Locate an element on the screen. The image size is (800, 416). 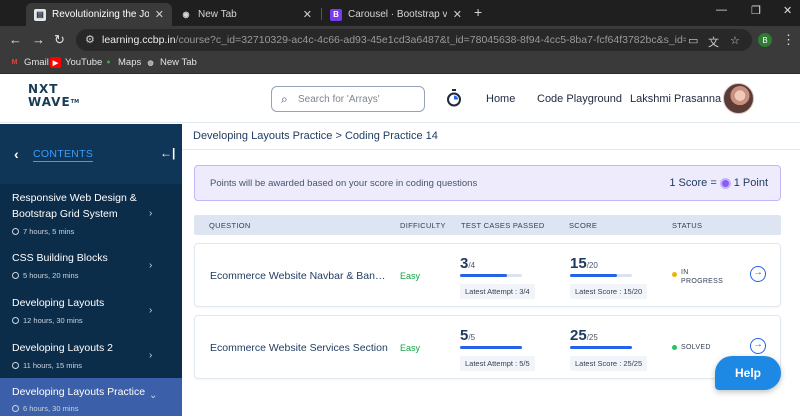
sidebar-item-label: Developing Layouts Practice is located at coordinates (79, 392).